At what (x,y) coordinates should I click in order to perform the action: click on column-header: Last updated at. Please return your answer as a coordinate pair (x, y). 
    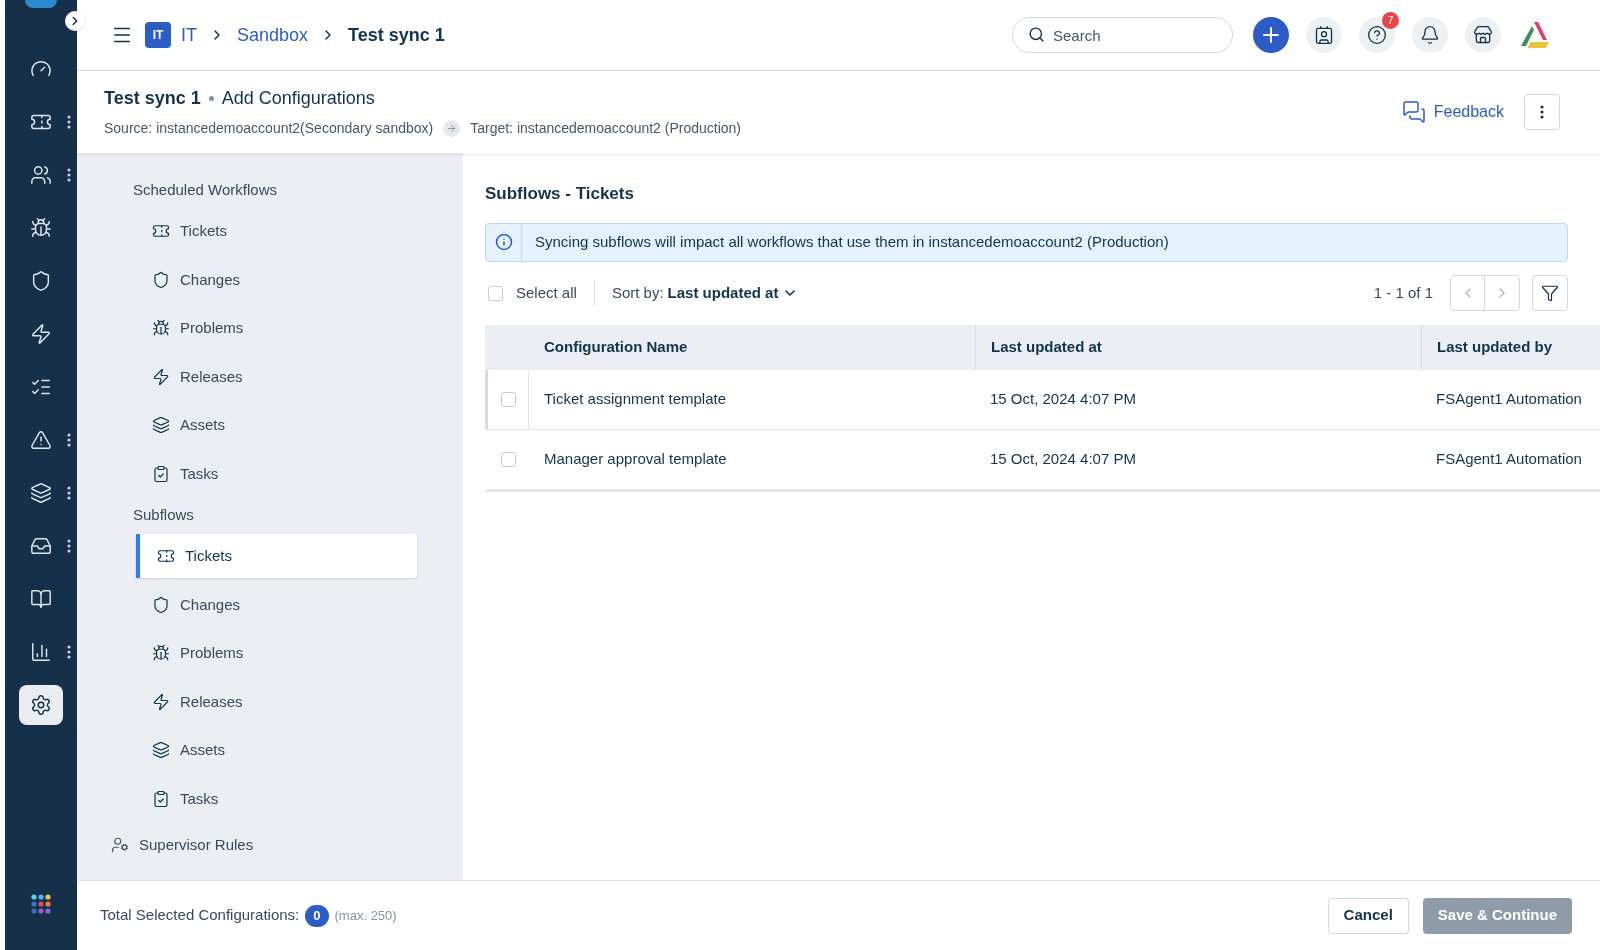
    Looking at the image, I should click on (1198, 347).